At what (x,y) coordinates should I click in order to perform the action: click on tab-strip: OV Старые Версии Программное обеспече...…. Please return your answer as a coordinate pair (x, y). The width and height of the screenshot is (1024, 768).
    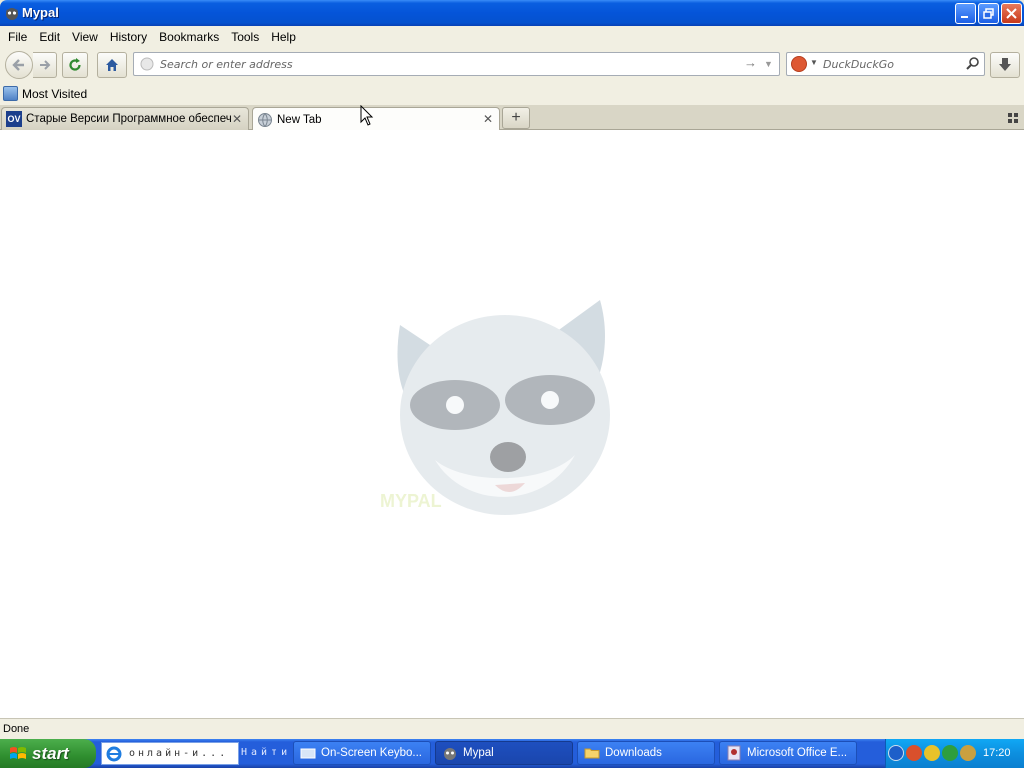
    Looking at the image, I should click on (512, 118).